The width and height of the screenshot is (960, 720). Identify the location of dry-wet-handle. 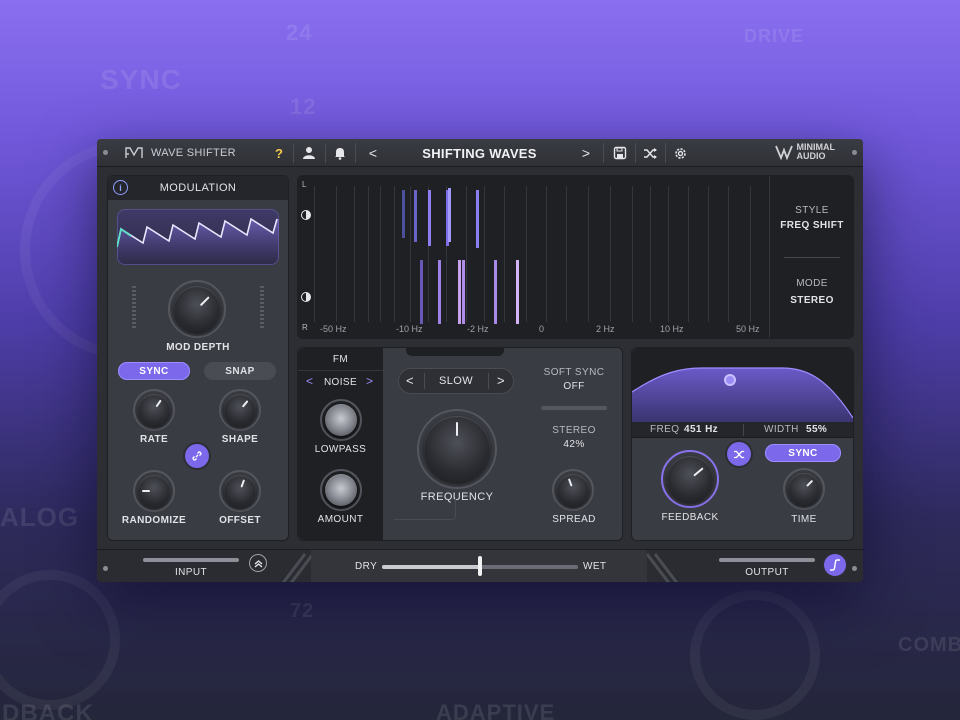
(480, 566).